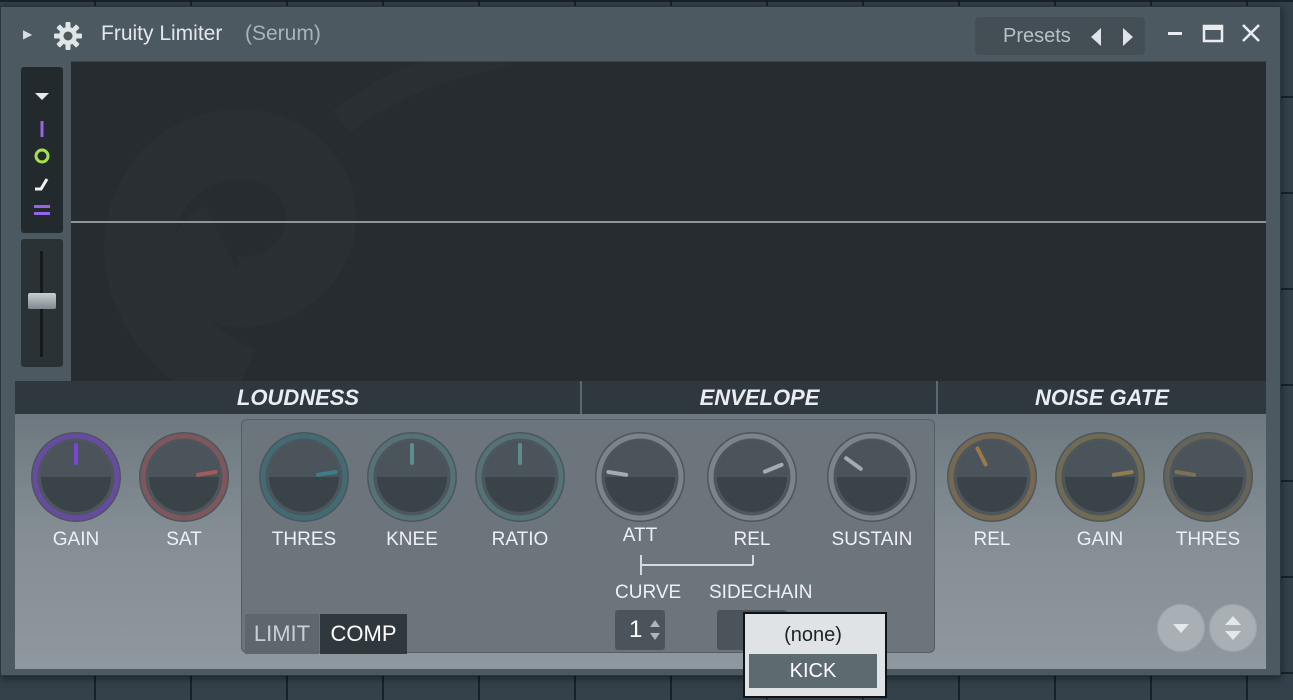 This screenshot has height=700, width=1293. What do you see at coordinates (42, 96) in the screenshot?
I see `dropdown-icon` at bounding box center [42, 96].